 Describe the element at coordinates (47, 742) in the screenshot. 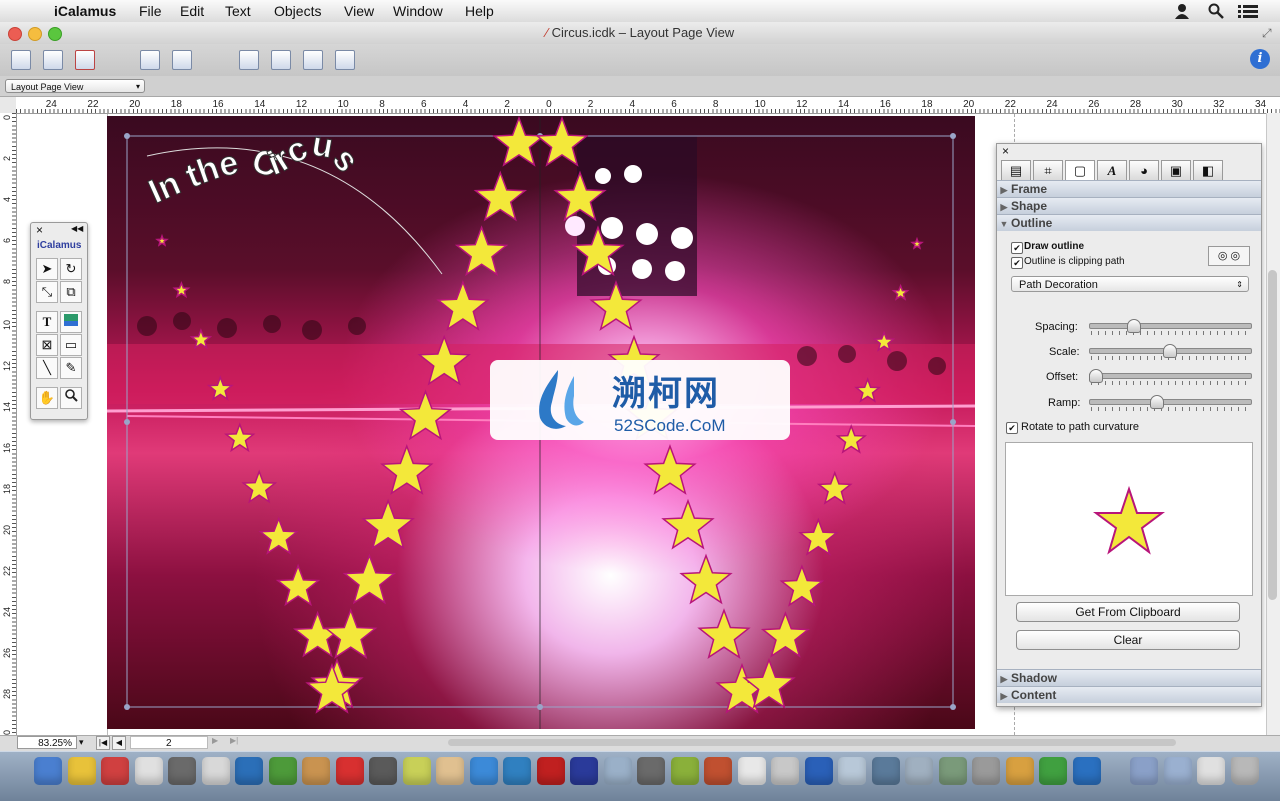

I see `zoom-field: 83.25%` at that location.